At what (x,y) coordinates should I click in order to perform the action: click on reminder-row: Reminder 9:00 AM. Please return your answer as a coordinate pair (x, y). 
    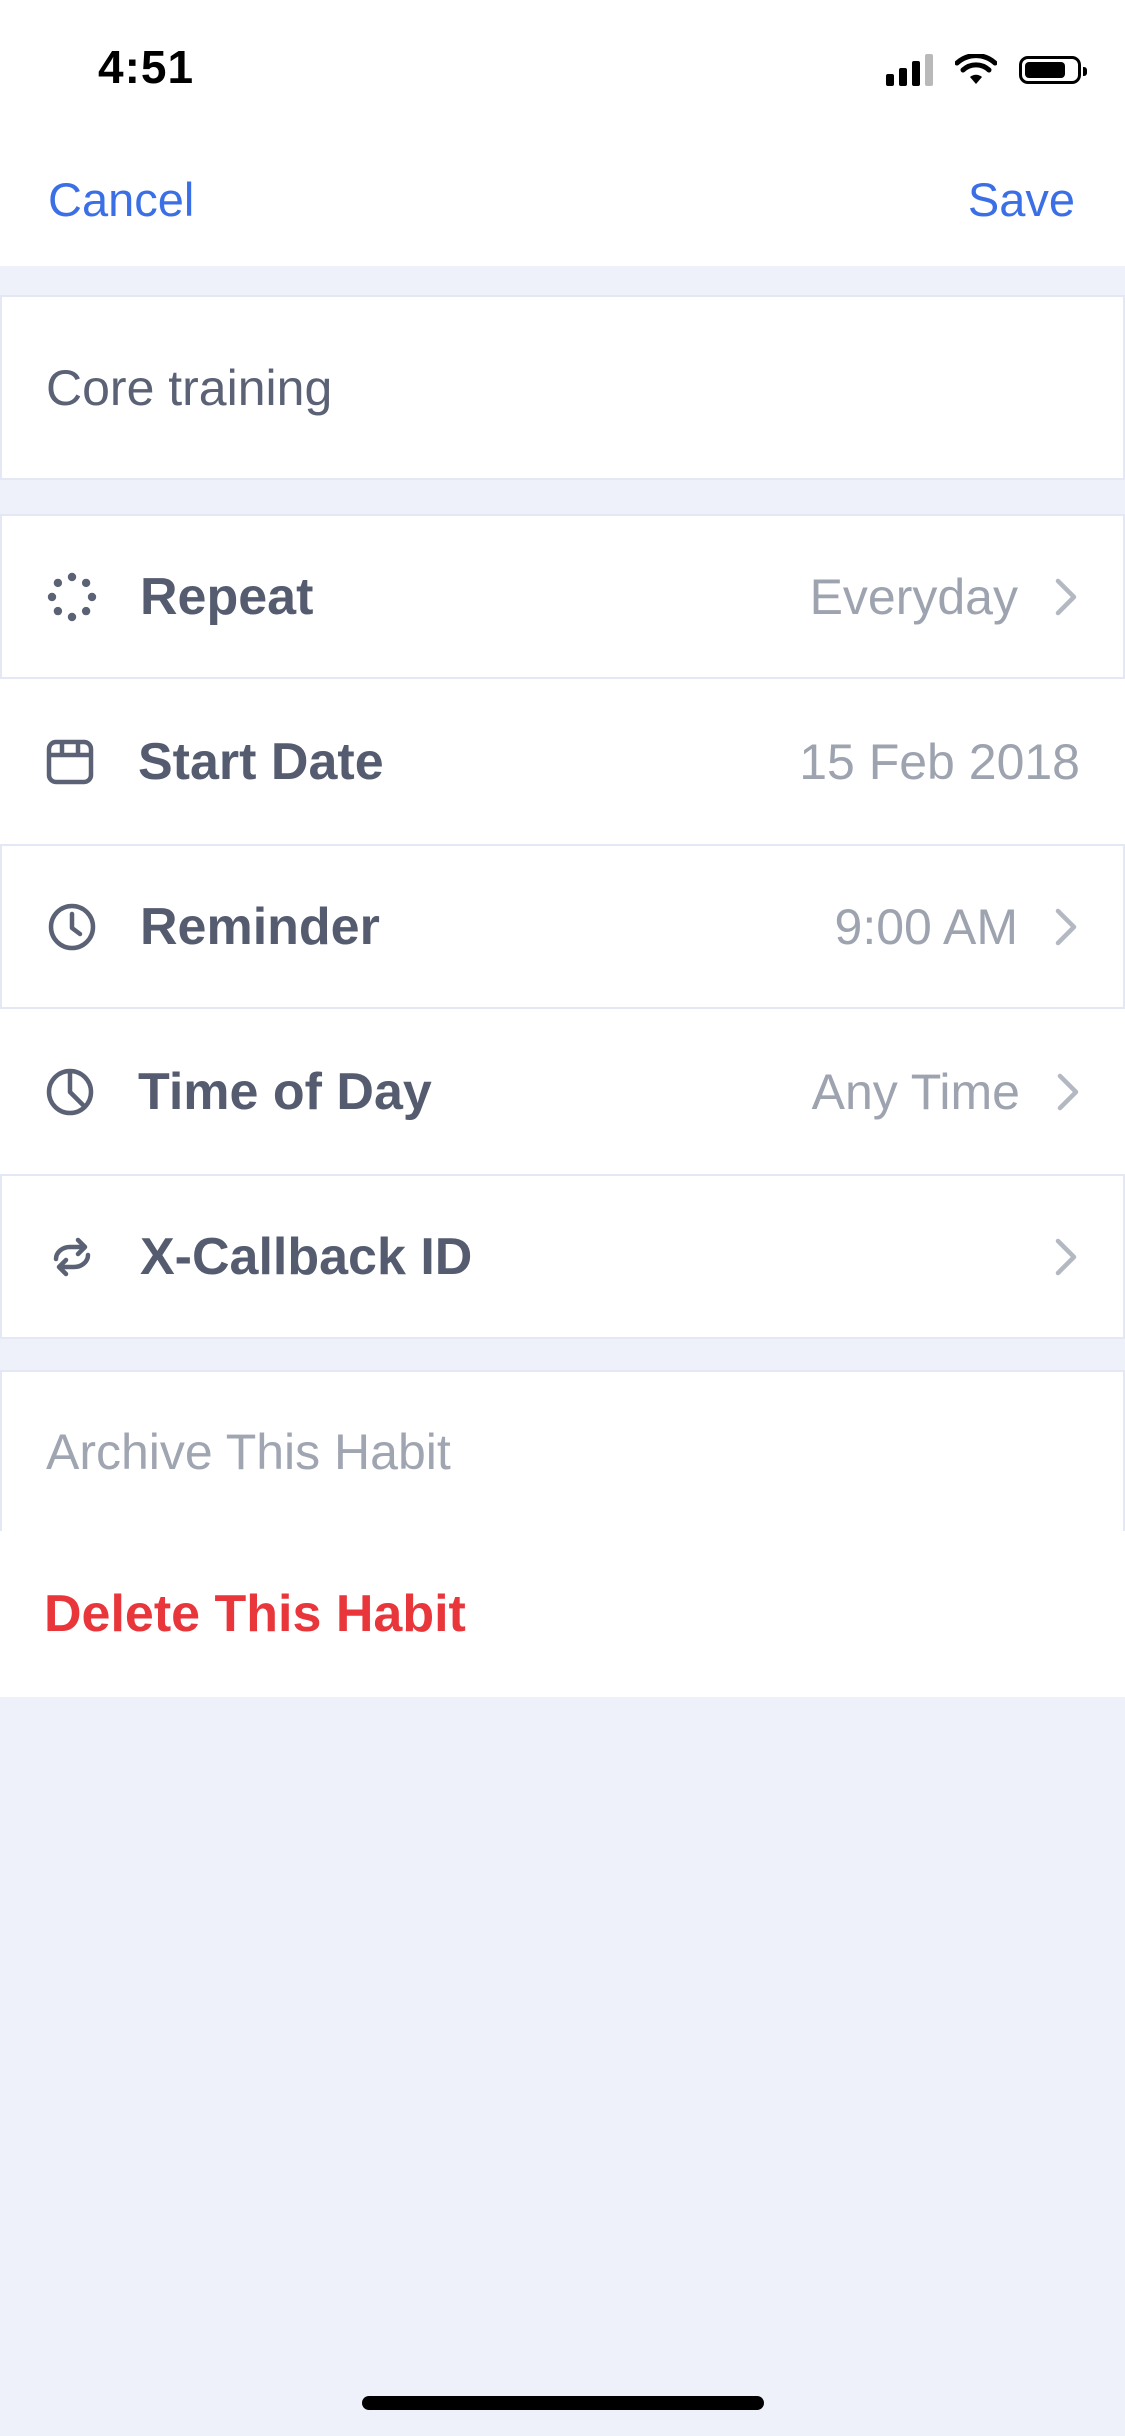
    Looking at the image, I should click on (562, 926).